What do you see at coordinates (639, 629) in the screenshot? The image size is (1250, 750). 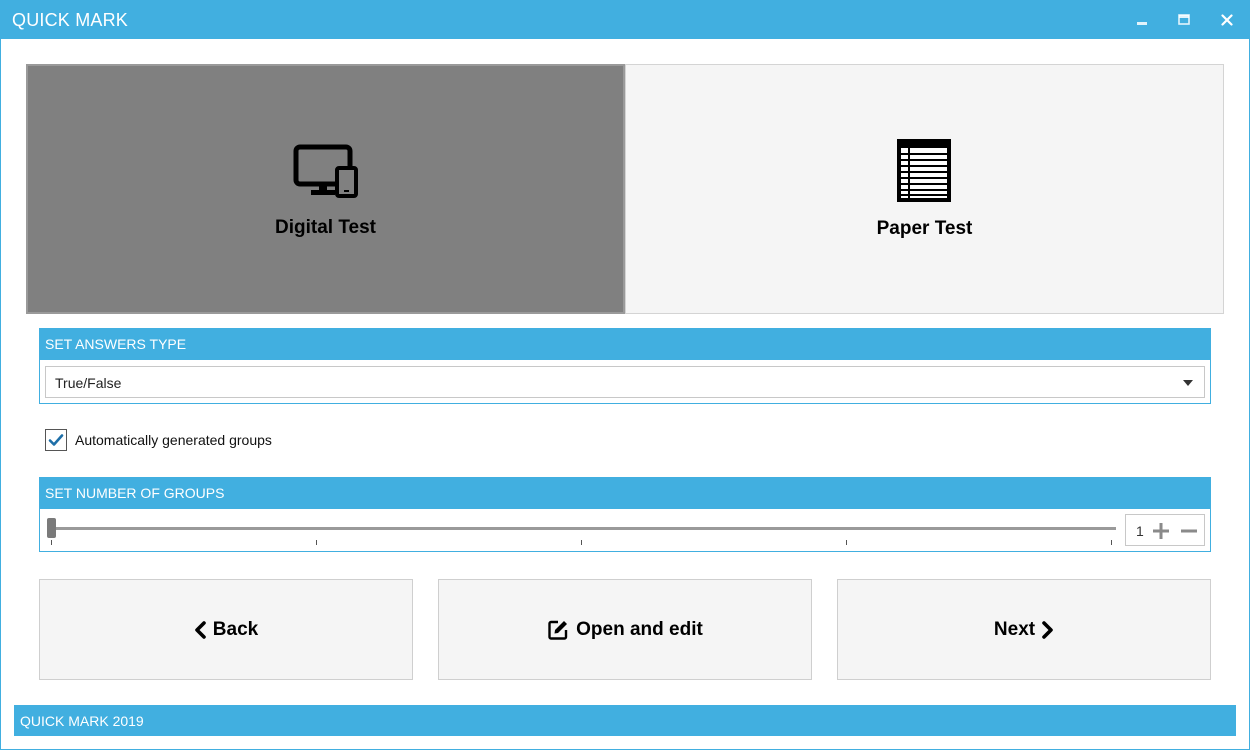 I see `open-and-edit-label: Open and edit` at bounding box center [639, 629].